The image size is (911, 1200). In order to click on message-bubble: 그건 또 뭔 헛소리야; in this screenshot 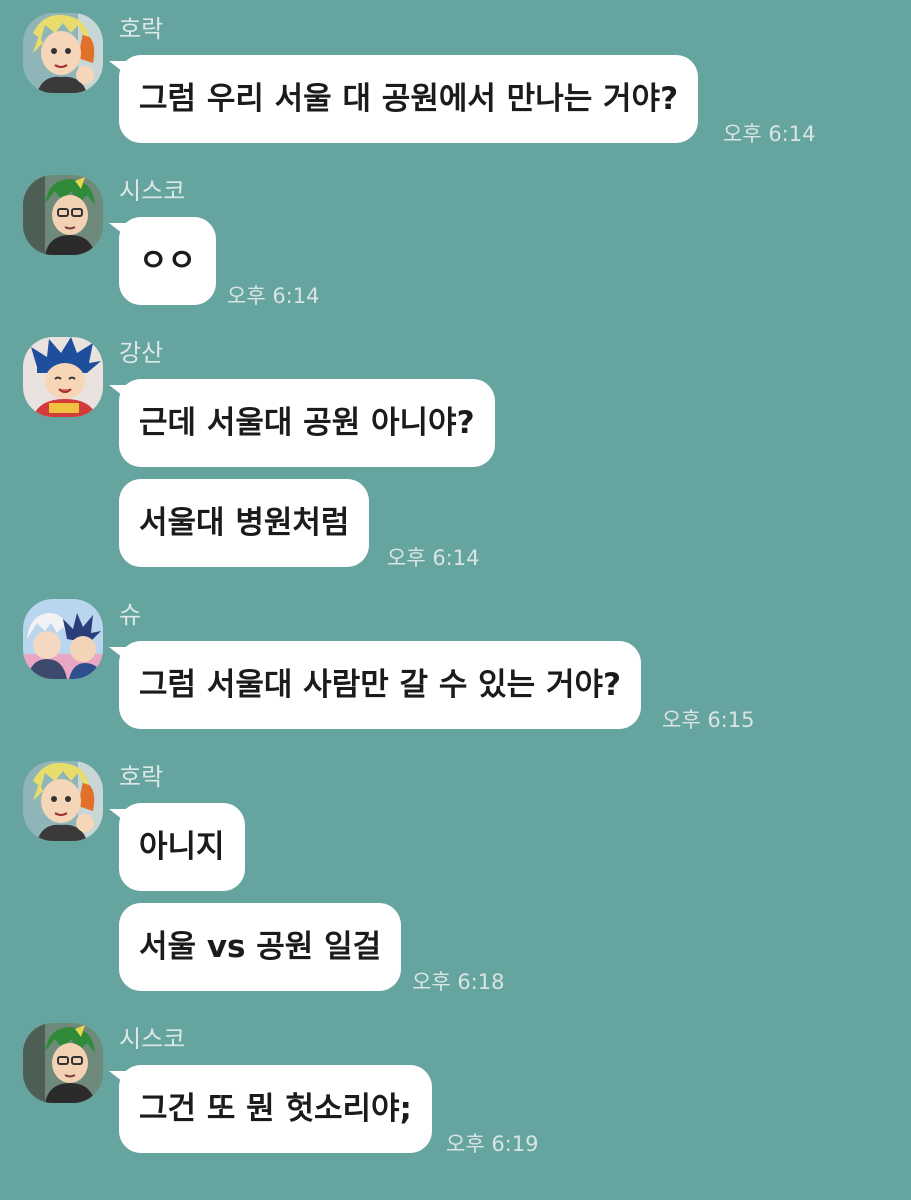, I will do `click(270, 1109)`.